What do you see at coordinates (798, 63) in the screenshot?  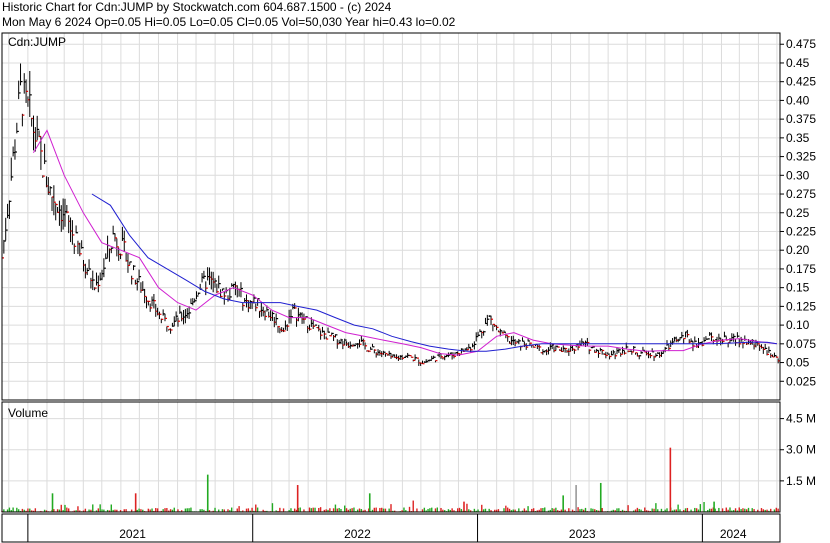 I see `price-tick-label: 0.45` at bounding box center [798, 63].